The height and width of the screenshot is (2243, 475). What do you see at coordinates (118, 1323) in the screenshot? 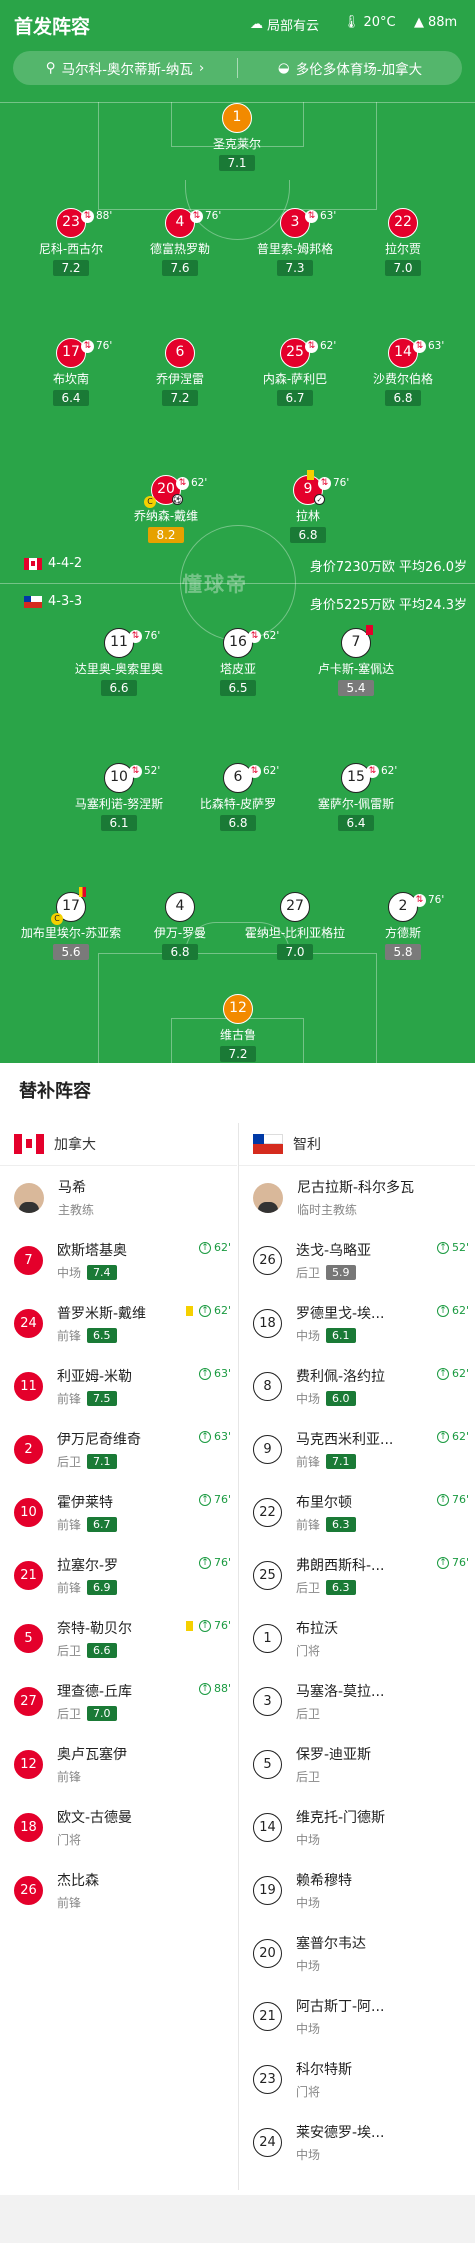
I see `sub-player-row: 24 普罗米斯-戴维 前锋 6.5 ↑ 62'` at bounding box center [118, 1323].